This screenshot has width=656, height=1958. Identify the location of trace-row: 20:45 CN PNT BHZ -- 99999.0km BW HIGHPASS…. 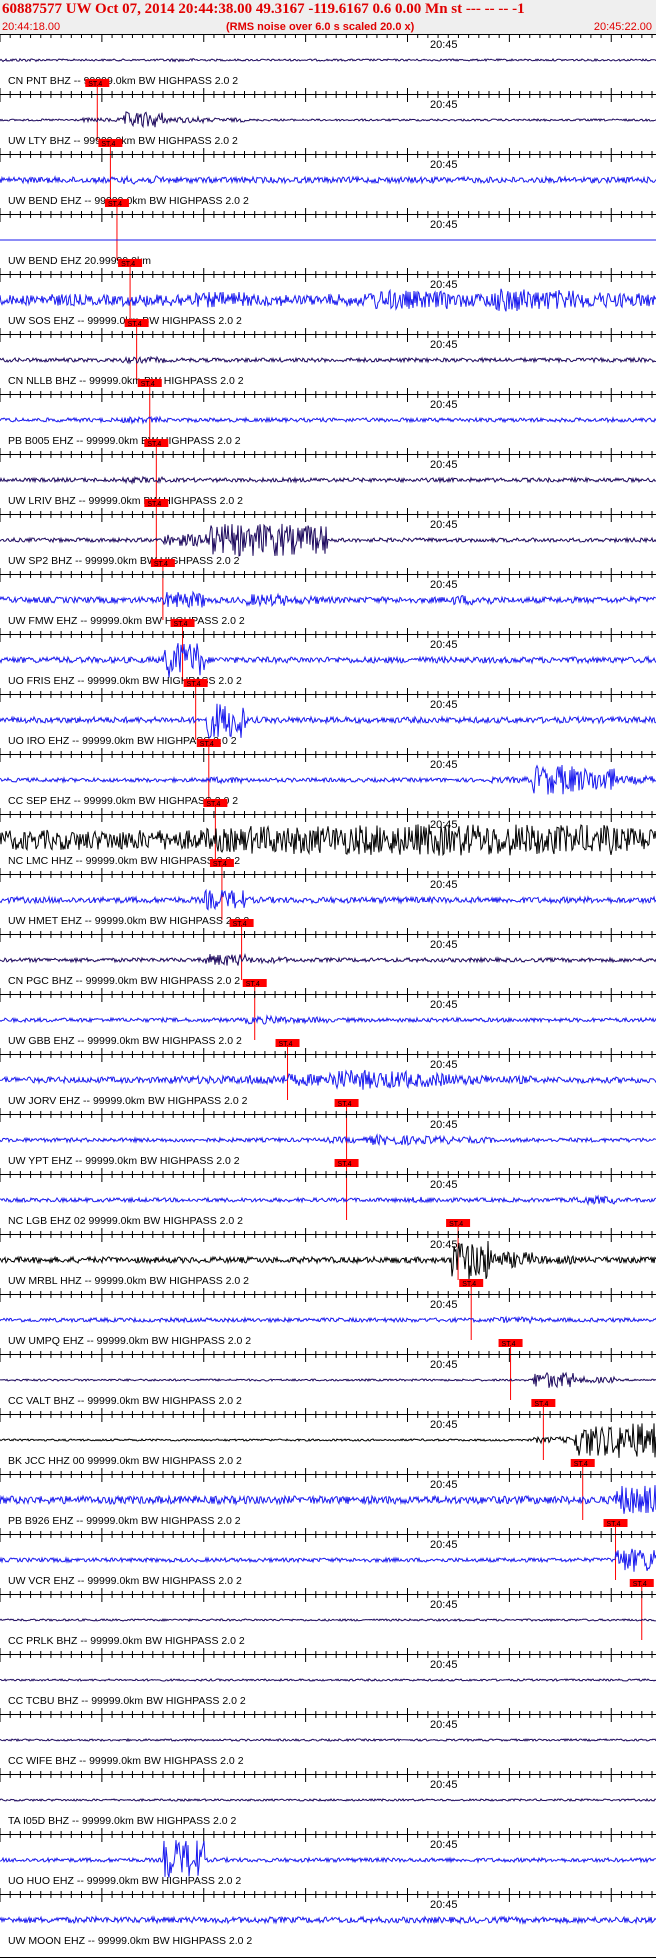
(328, 87).